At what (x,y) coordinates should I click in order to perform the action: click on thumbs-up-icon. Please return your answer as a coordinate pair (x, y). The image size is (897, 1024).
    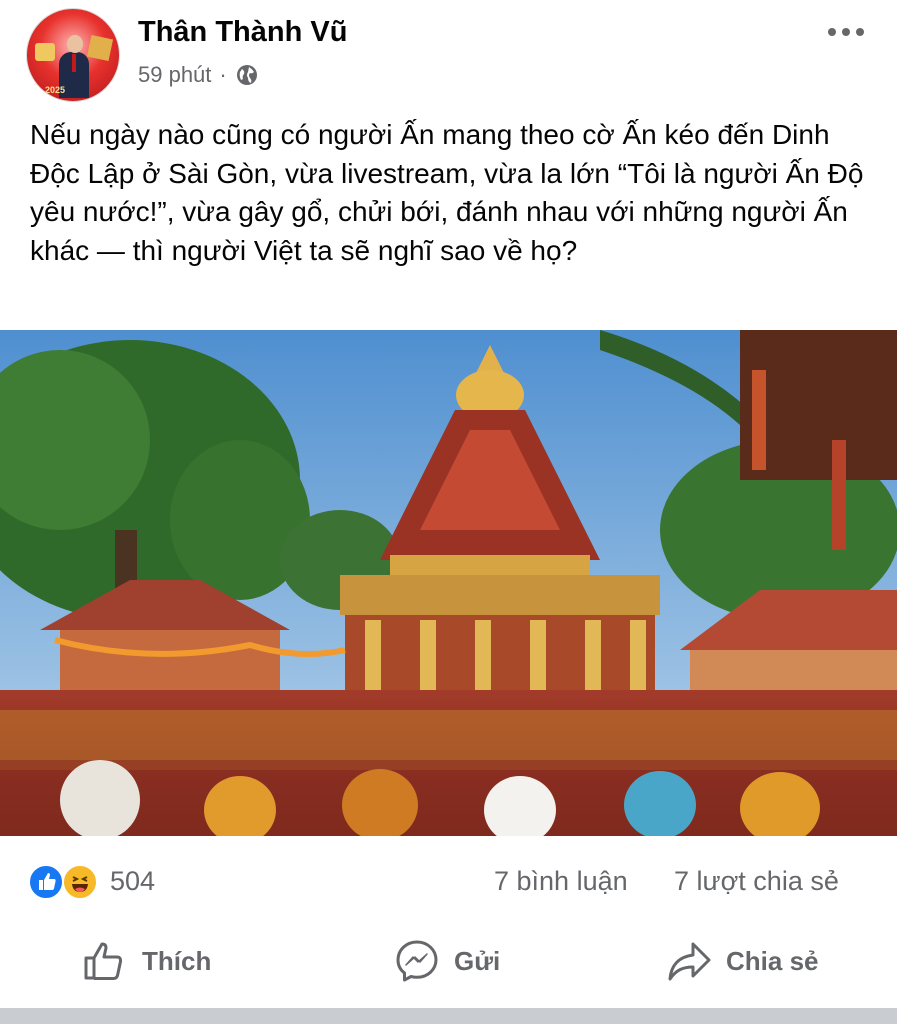
    Looking at the image, I should click on (103, 961).